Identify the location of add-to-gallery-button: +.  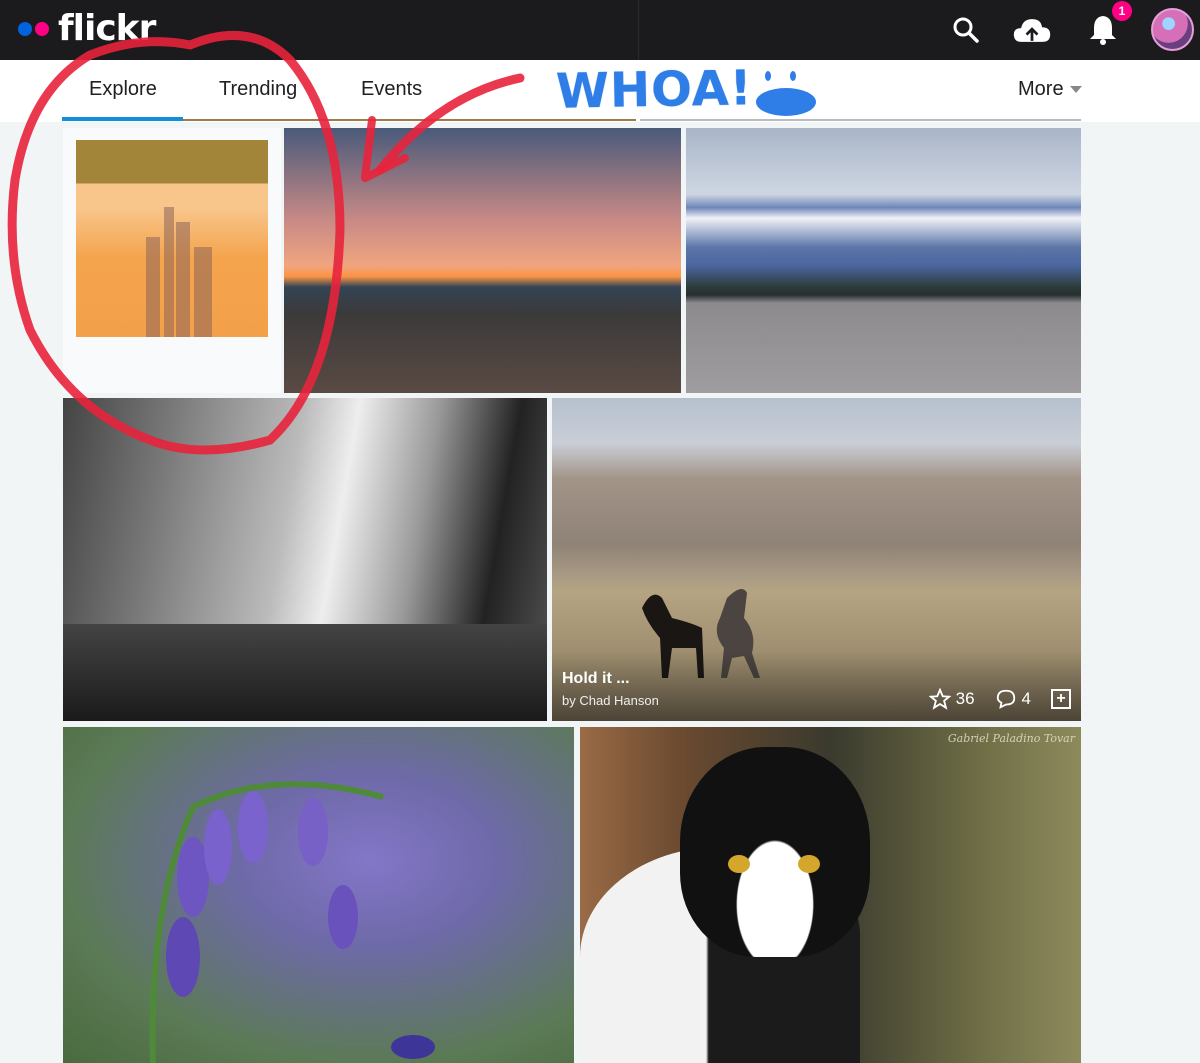
(1061, 699).